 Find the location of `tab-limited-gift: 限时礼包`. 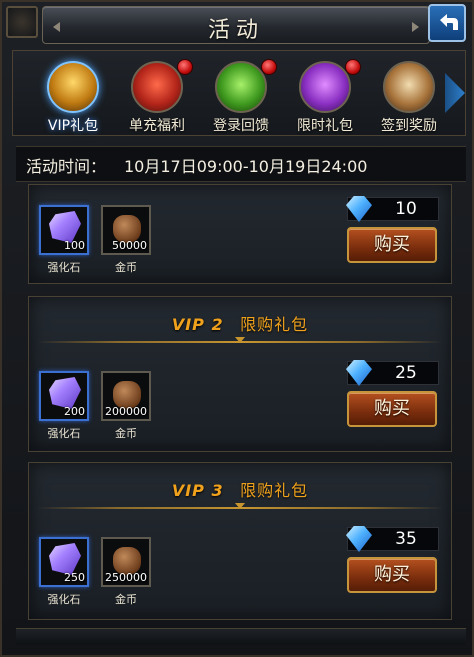

tab-limited-gift: 限时礼包 is located at coordinates (325, 96).